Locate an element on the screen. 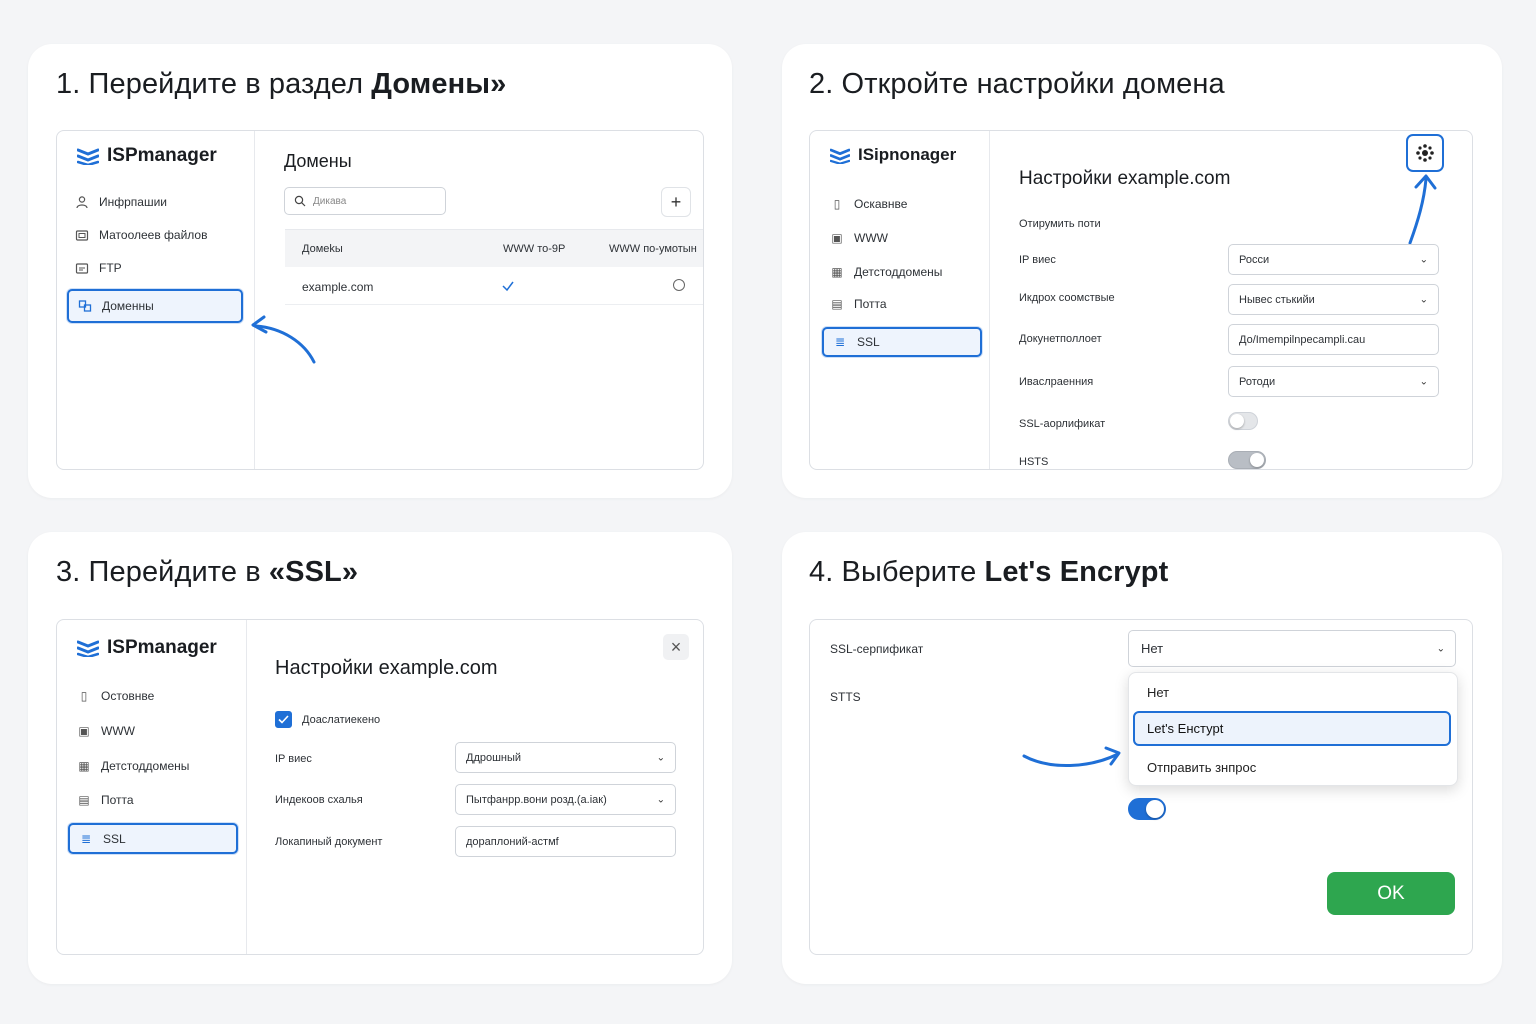  close-button: × is located at coordinates (676, 647).